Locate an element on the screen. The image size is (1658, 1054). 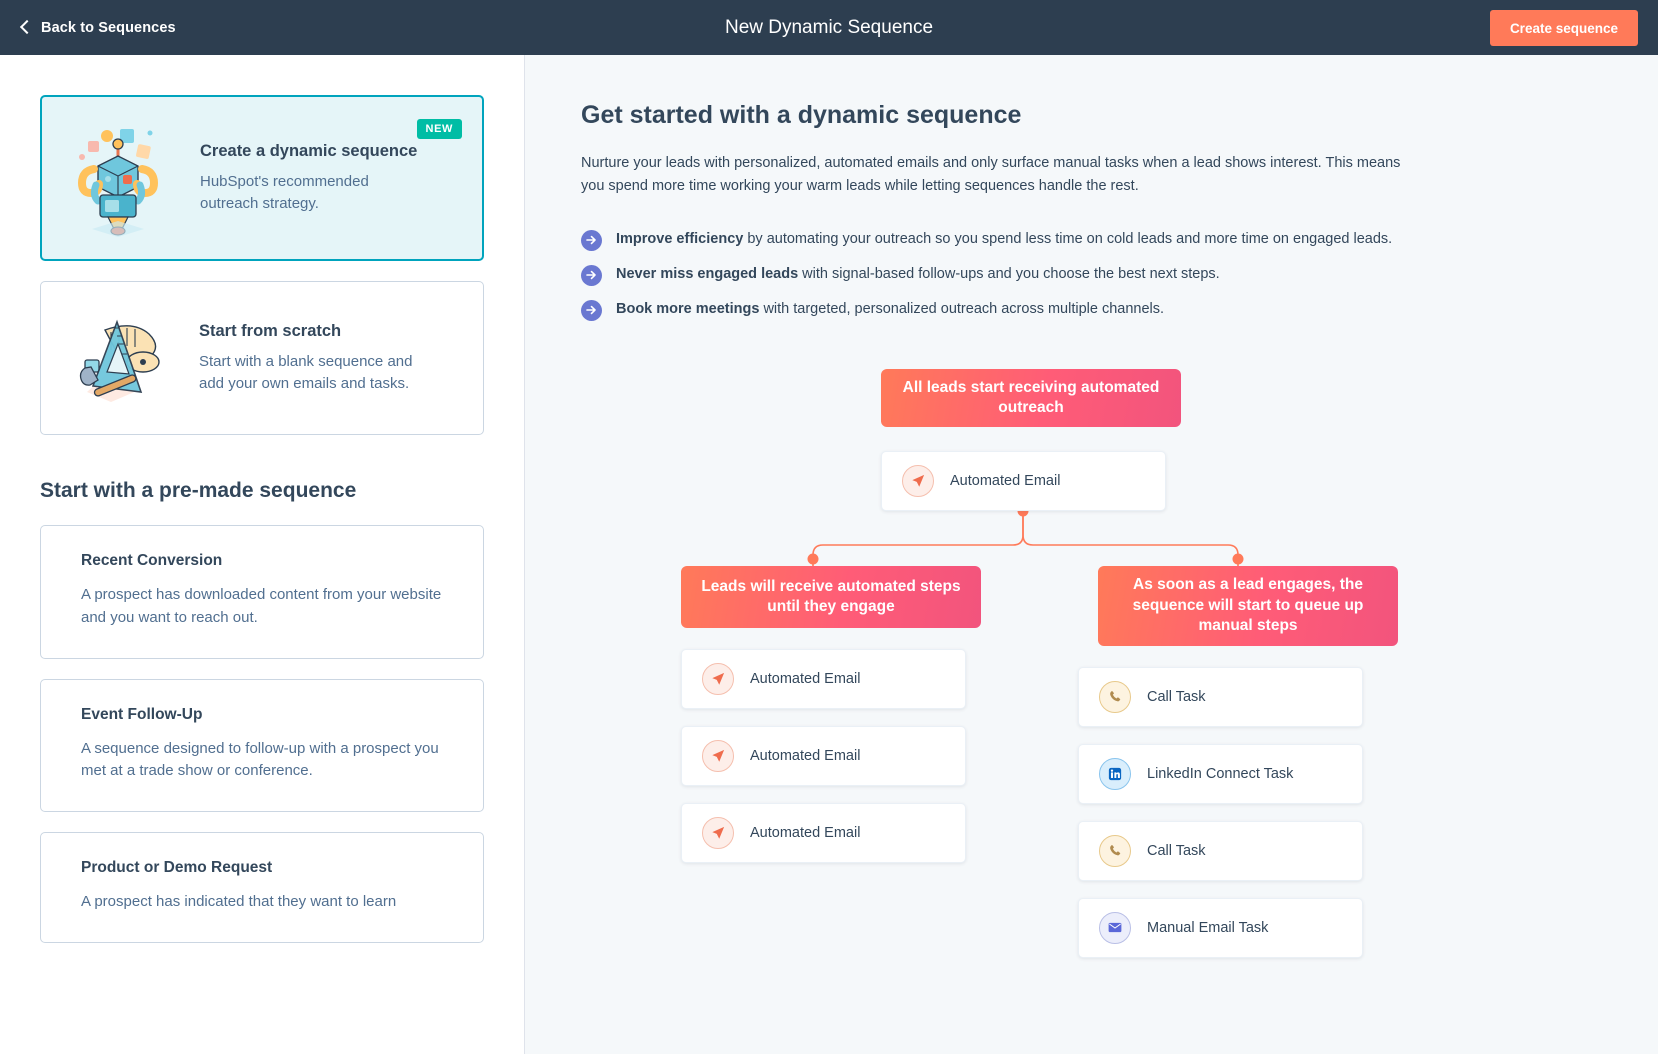
step-card-linkedin-connect-task: LinkedIn Connect Task is located at coordinates (1220, 773).